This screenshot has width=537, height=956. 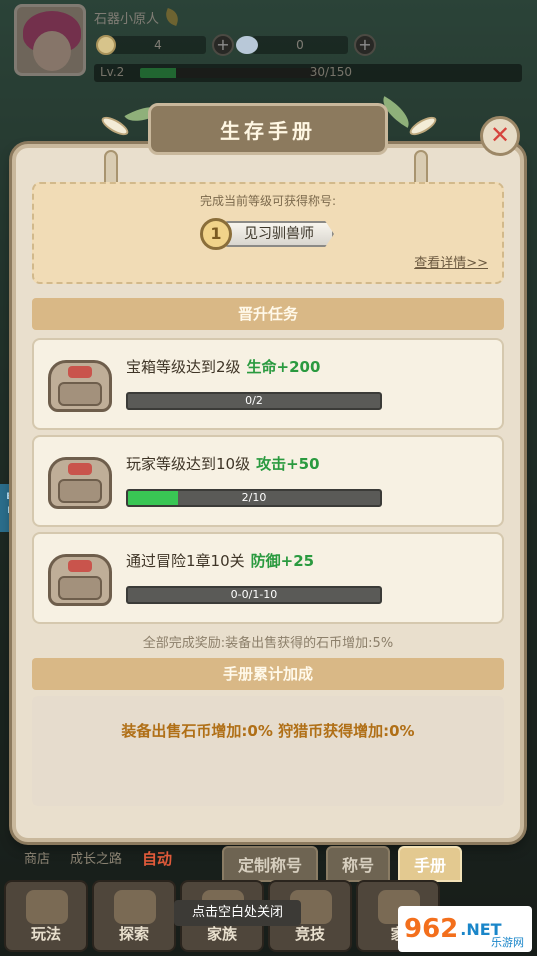 I want to click on totem-icon, so click(x=47, y=907).